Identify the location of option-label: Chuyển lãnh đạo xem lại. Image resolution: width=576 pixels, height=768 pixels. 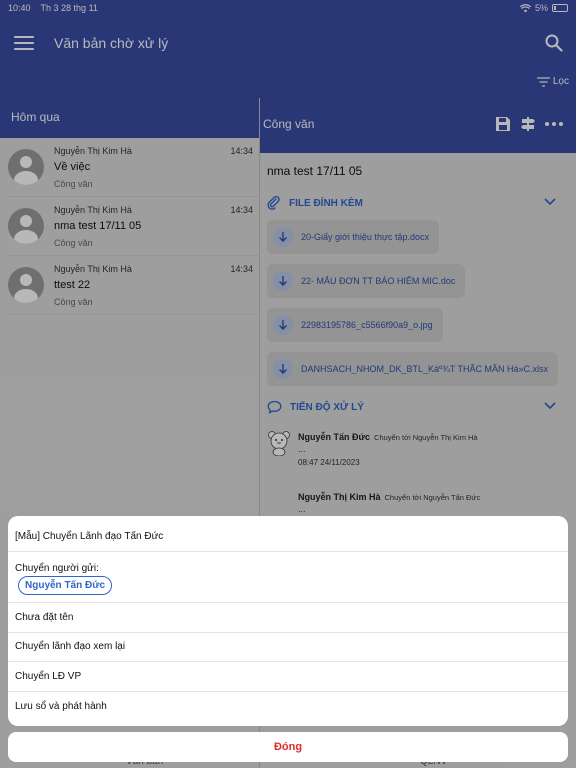
(70, 647).